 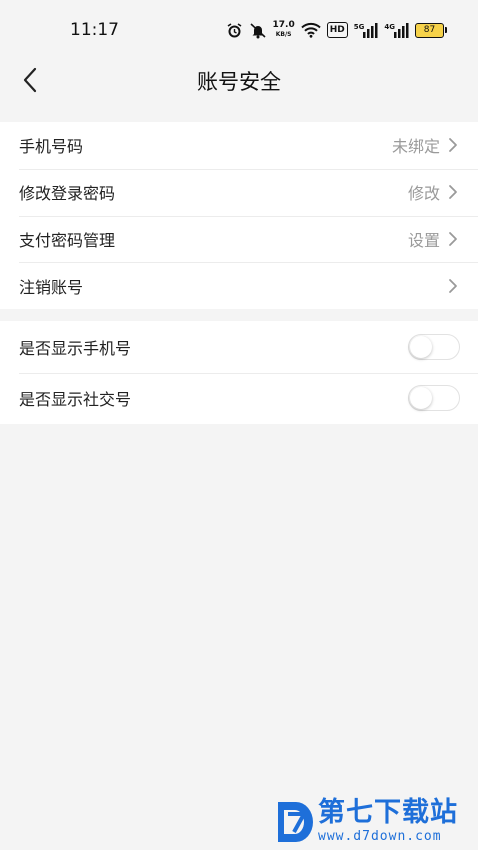 I want to click on status-bar: 11:17 17.0 KB/S HD 5G 4G 87, so click(x=239, y=28).